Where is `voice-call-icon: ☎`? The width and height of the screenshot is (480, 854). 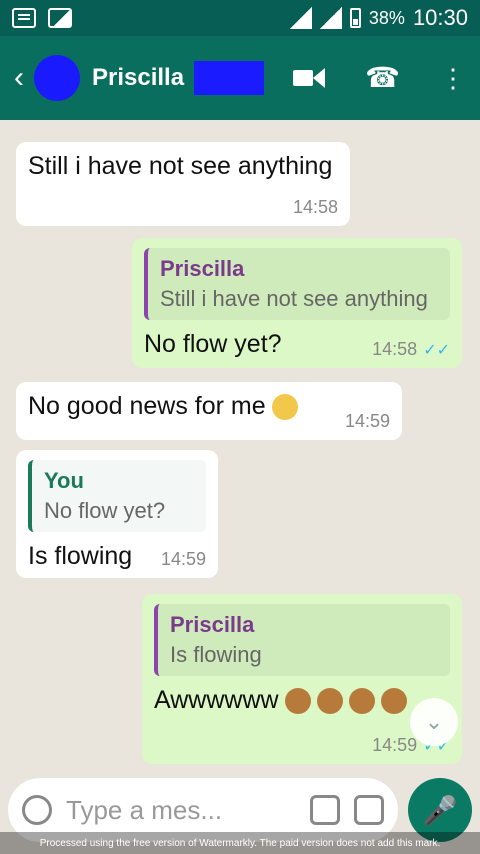
voice-call-icon: ☎ is located at coordinates (382, 78).